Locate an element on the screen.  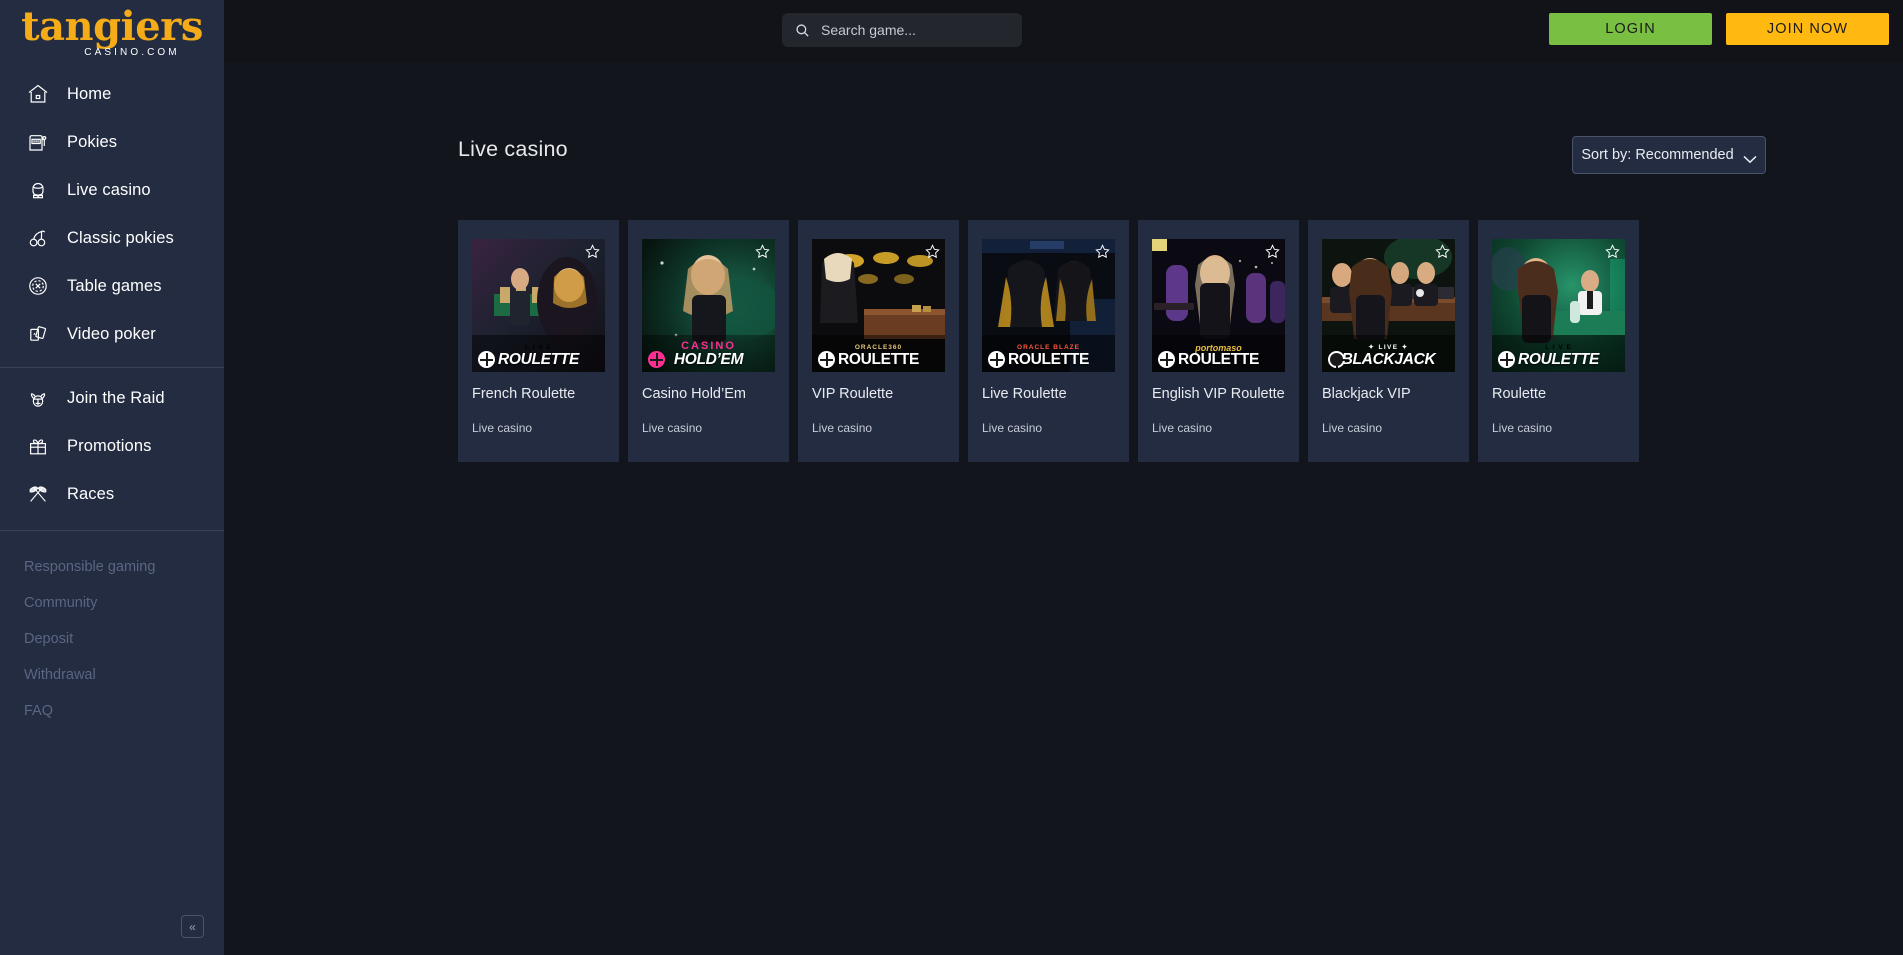
sidebar-item-label: Classic pokies is located at coordinates (120, 237).